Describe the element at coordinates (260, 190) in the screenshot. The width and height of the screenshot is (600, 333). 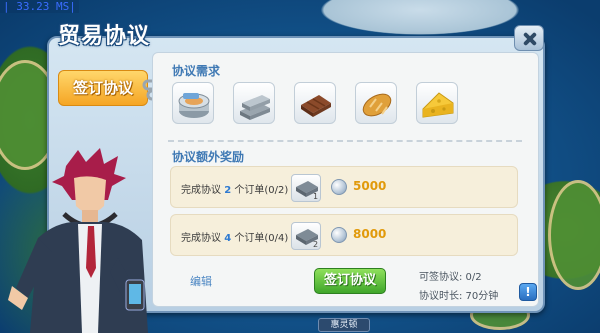
I see `reward-suffix: 个订单(0/2)` at that location.